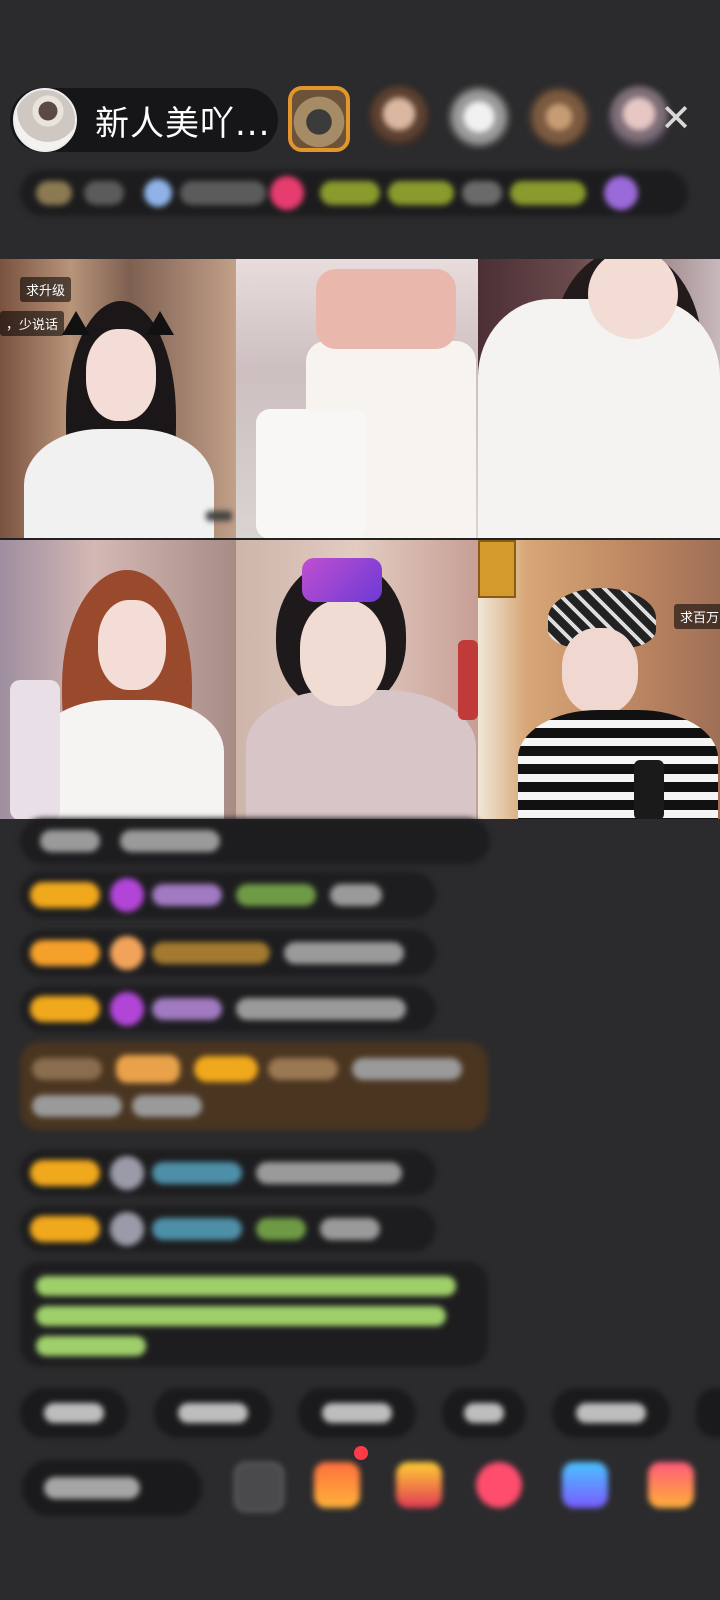 The image size is (720, 1600). Describe the element at coordinates (585, 1485) in the screenshot. I see `game-icon` at that location.